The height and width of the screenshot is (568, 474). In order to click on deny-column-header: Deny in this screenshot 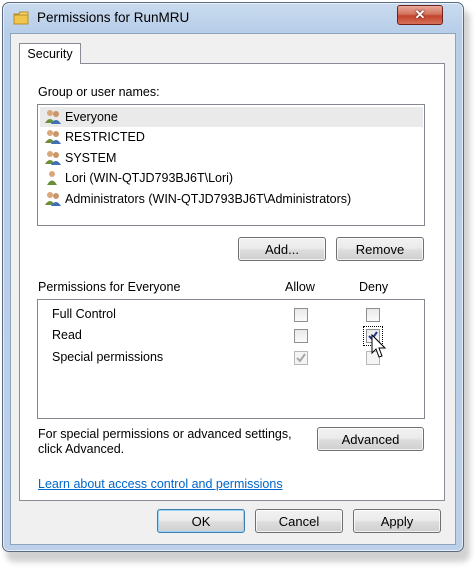, I will do `click(374, 287)`.